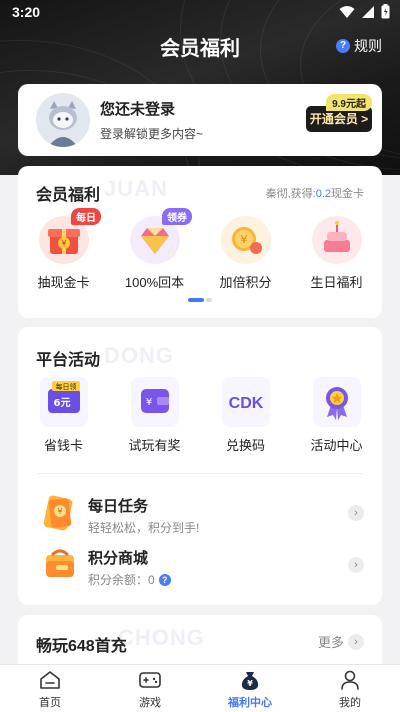  I want to click on tab-welfare-center: ¥ 福利中心, so click(250, 688).